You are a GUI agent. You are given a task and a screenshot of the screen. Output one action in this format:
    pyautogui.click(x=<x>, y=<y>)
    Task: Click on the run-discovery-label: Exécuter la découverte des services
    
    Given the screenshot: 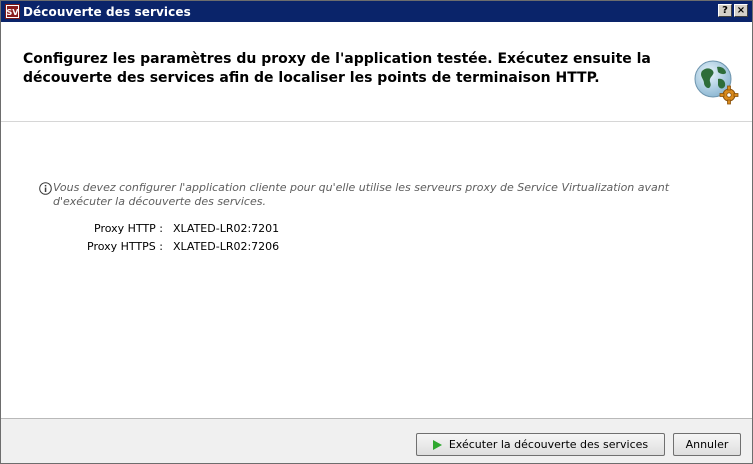 What is the action you would take?
    pyautogui.click(x=548, y=444)
    